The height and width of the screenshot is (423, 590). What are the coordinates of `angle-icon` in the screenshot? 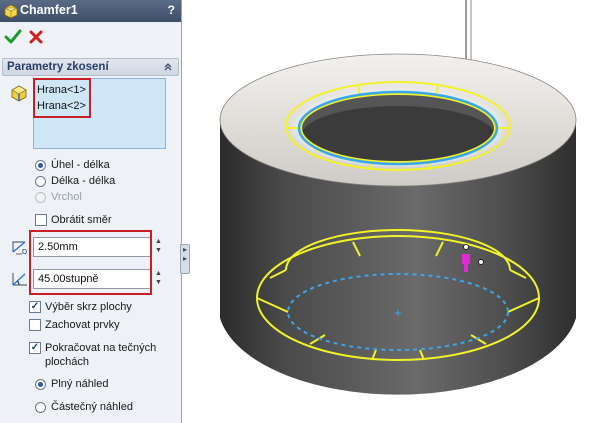 It's located at (19, 279).